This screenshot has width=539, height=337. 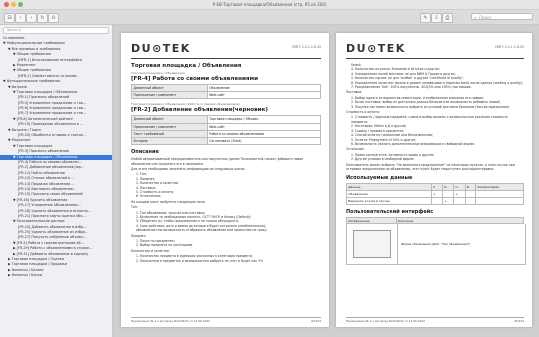 I want to click on zoom-icon: ⊙, so click(x=53, y=18).